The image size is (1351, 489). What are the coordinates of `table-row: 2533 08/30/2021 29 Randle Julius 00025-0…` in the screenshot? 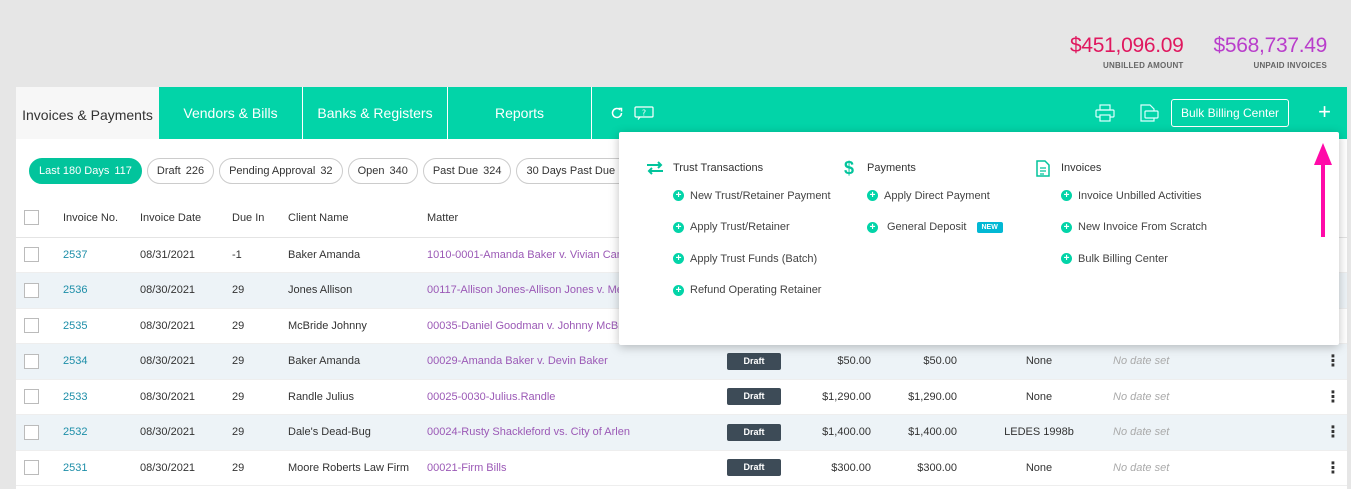 It's located at (681, 397).